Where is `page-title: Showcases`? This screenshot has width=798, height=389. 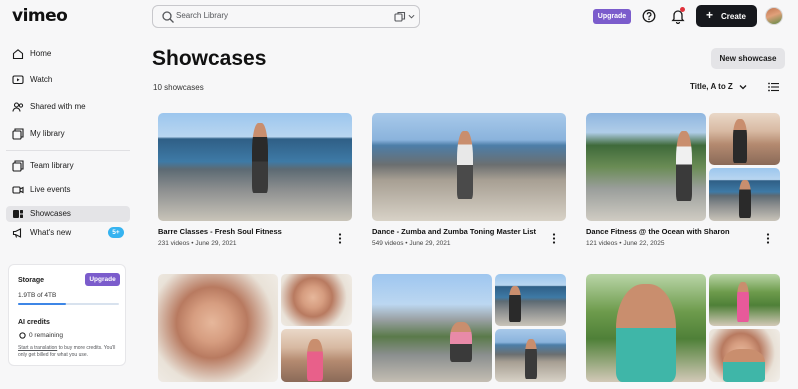
page-title: Showcases is located at coordinates (209, 58).